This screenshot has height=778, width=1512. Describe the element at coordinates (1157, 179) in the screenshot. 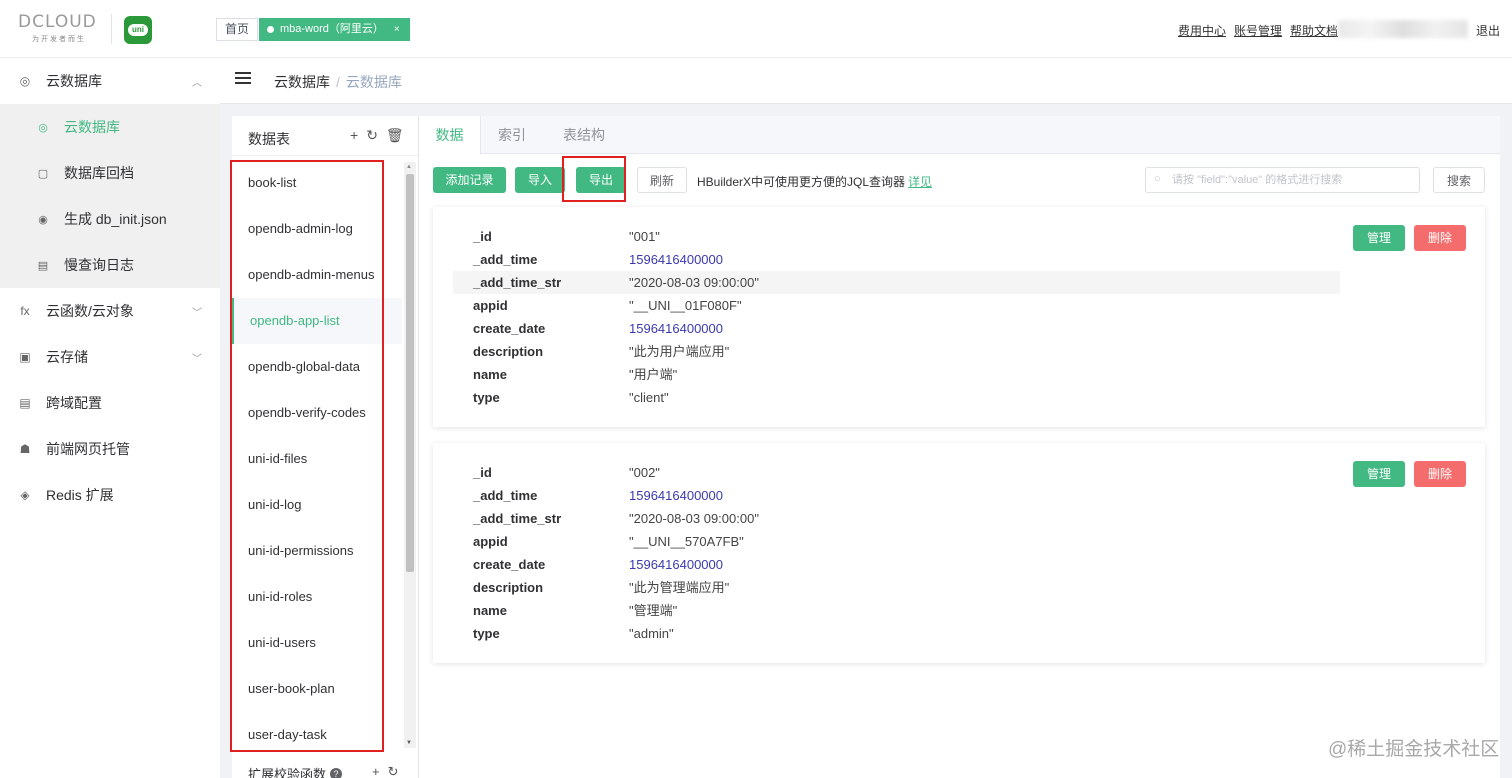

I see `search-icon: ○` at that location.